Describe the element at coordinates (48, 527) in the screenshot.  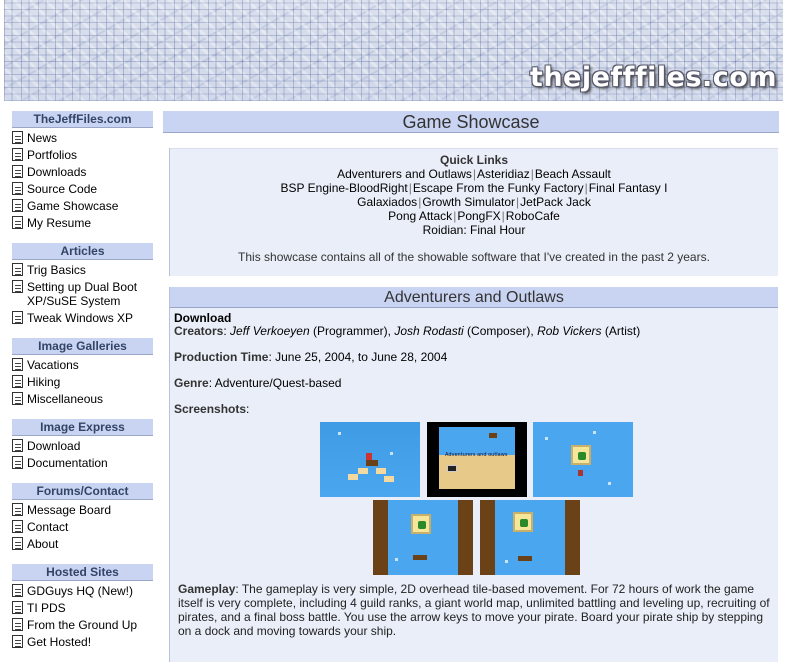
I see `sidebar-link-label: Contact` at that location.